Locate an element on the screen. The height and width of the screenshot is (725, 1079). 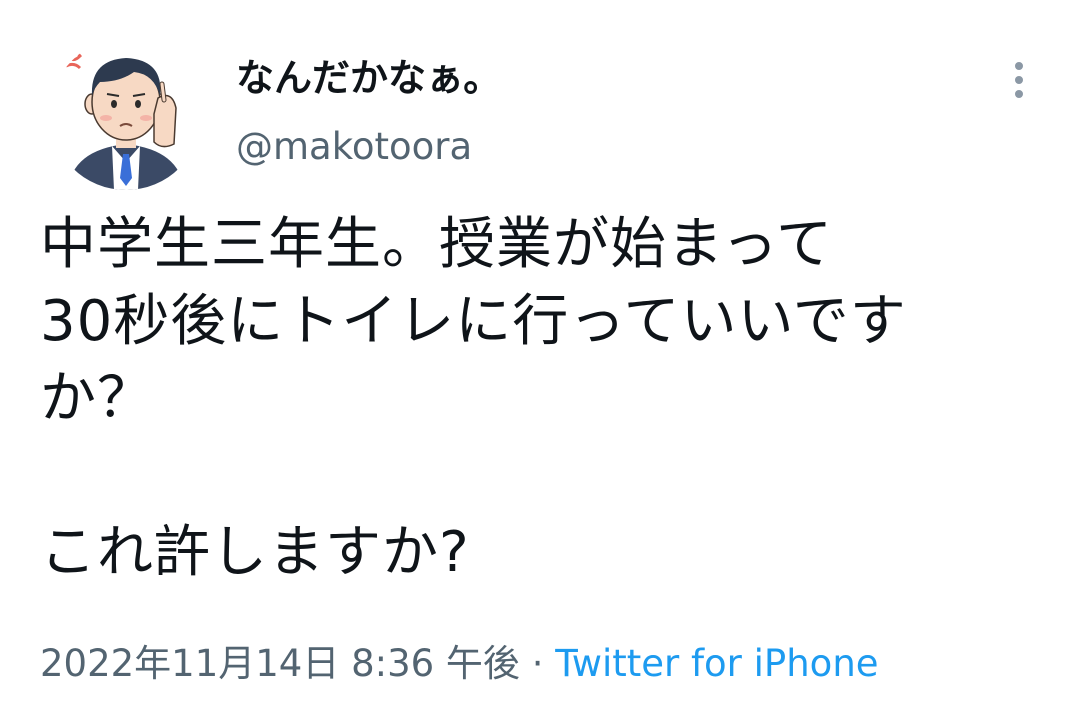
more-options-icon is located at coordinates (1020, 80).